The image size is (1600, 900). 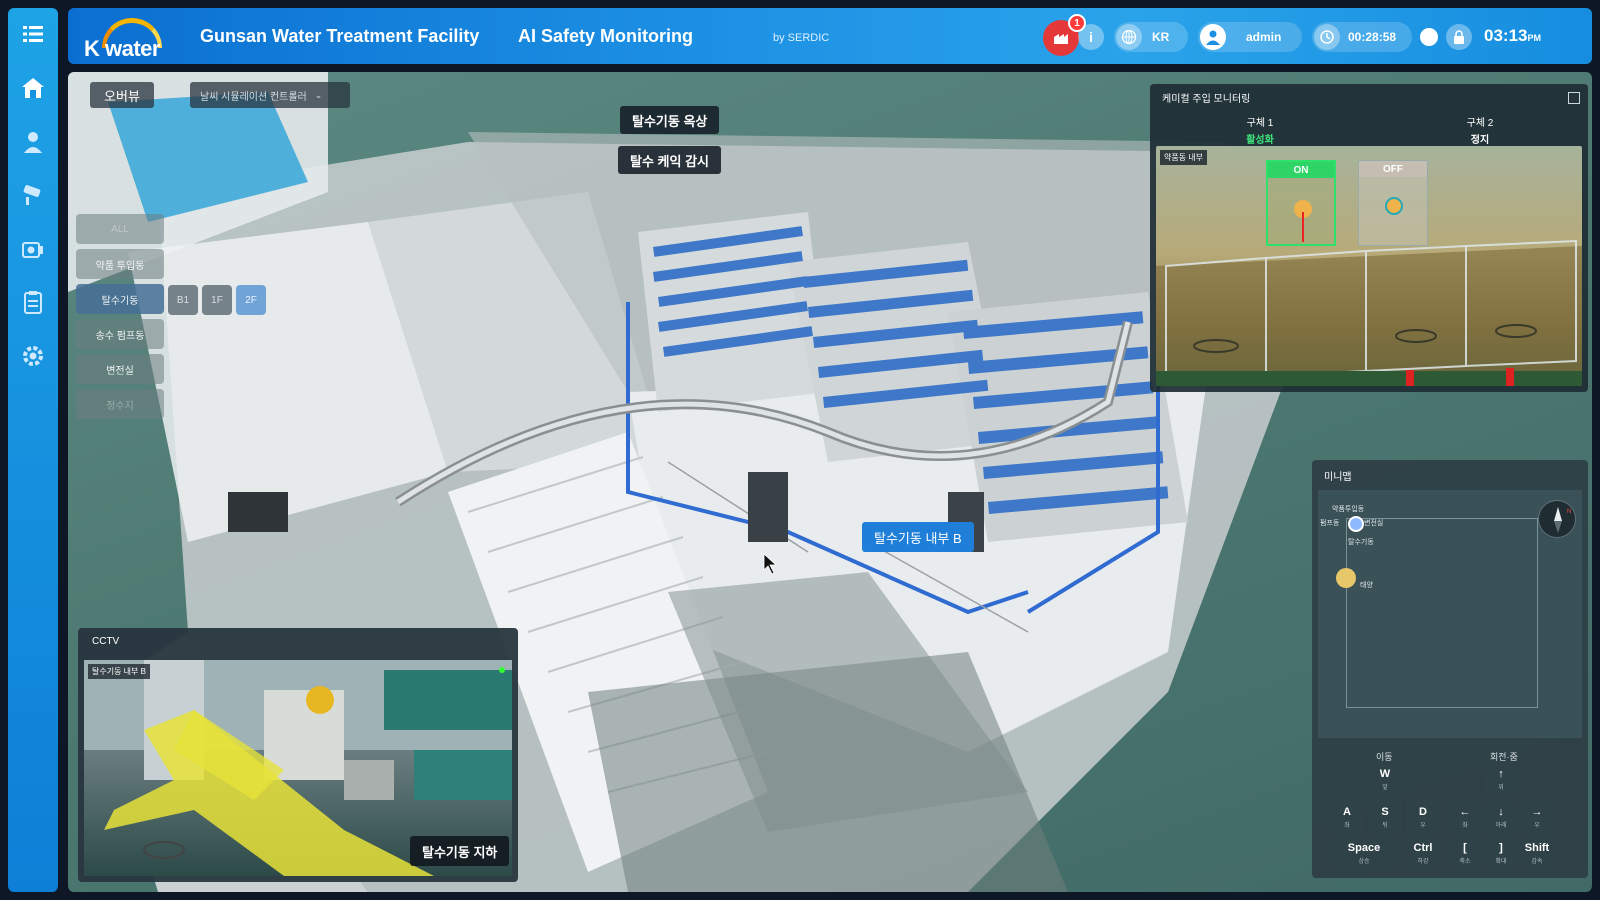 I want to click on camera-label-roof: 탈수기동 옥상, so click(x=670, y=120).